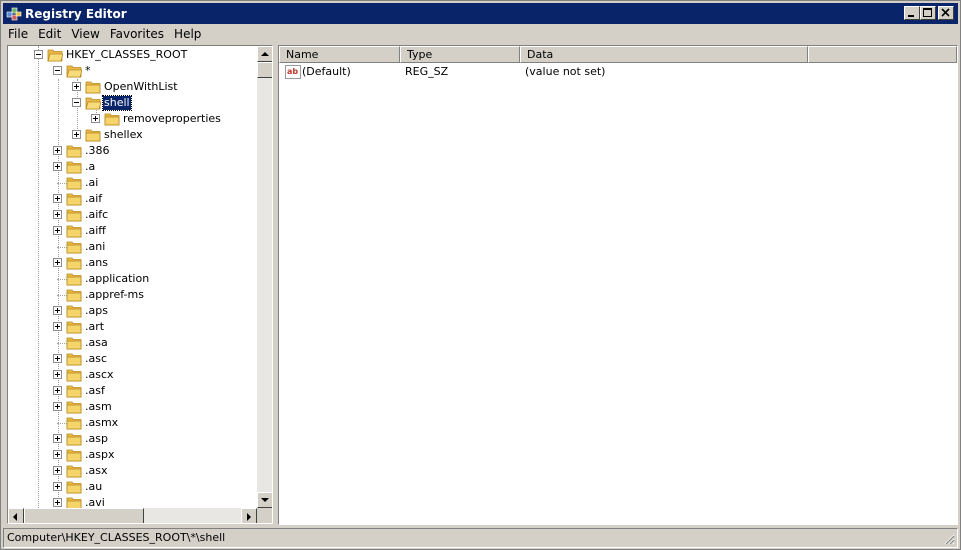 The width and height of the screenshot is (961, 550). What do you see at coordinates (90, 167) in the screenshot?
I see `tree-node-label: .a` at bounding box center [90, 167].